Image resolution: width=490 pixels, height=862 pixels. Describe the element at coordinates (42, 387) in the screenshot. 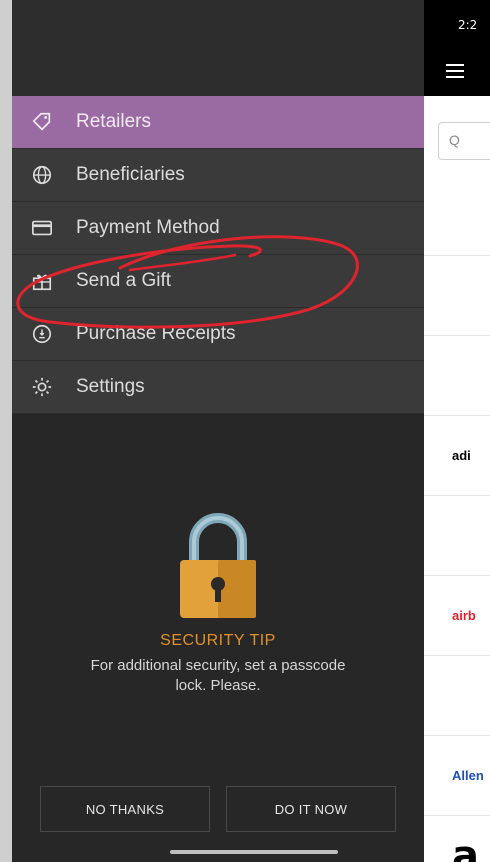

I see `gear-icon` at that location.